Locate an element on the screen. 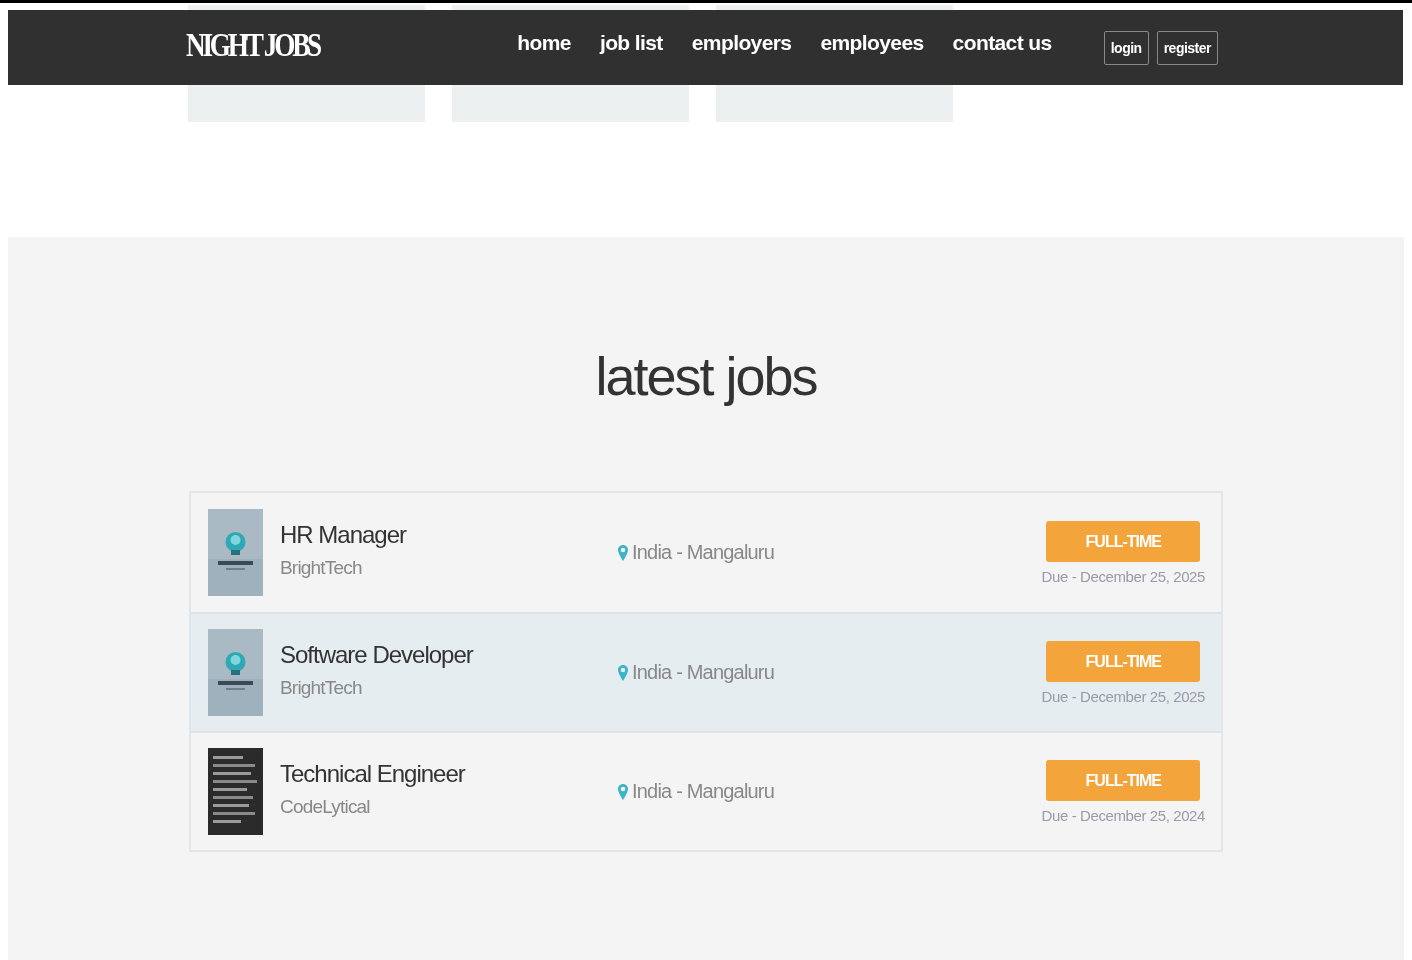 This screenshot has width=1412, height=960. nav-link: home is located at coordinates (544, 42).